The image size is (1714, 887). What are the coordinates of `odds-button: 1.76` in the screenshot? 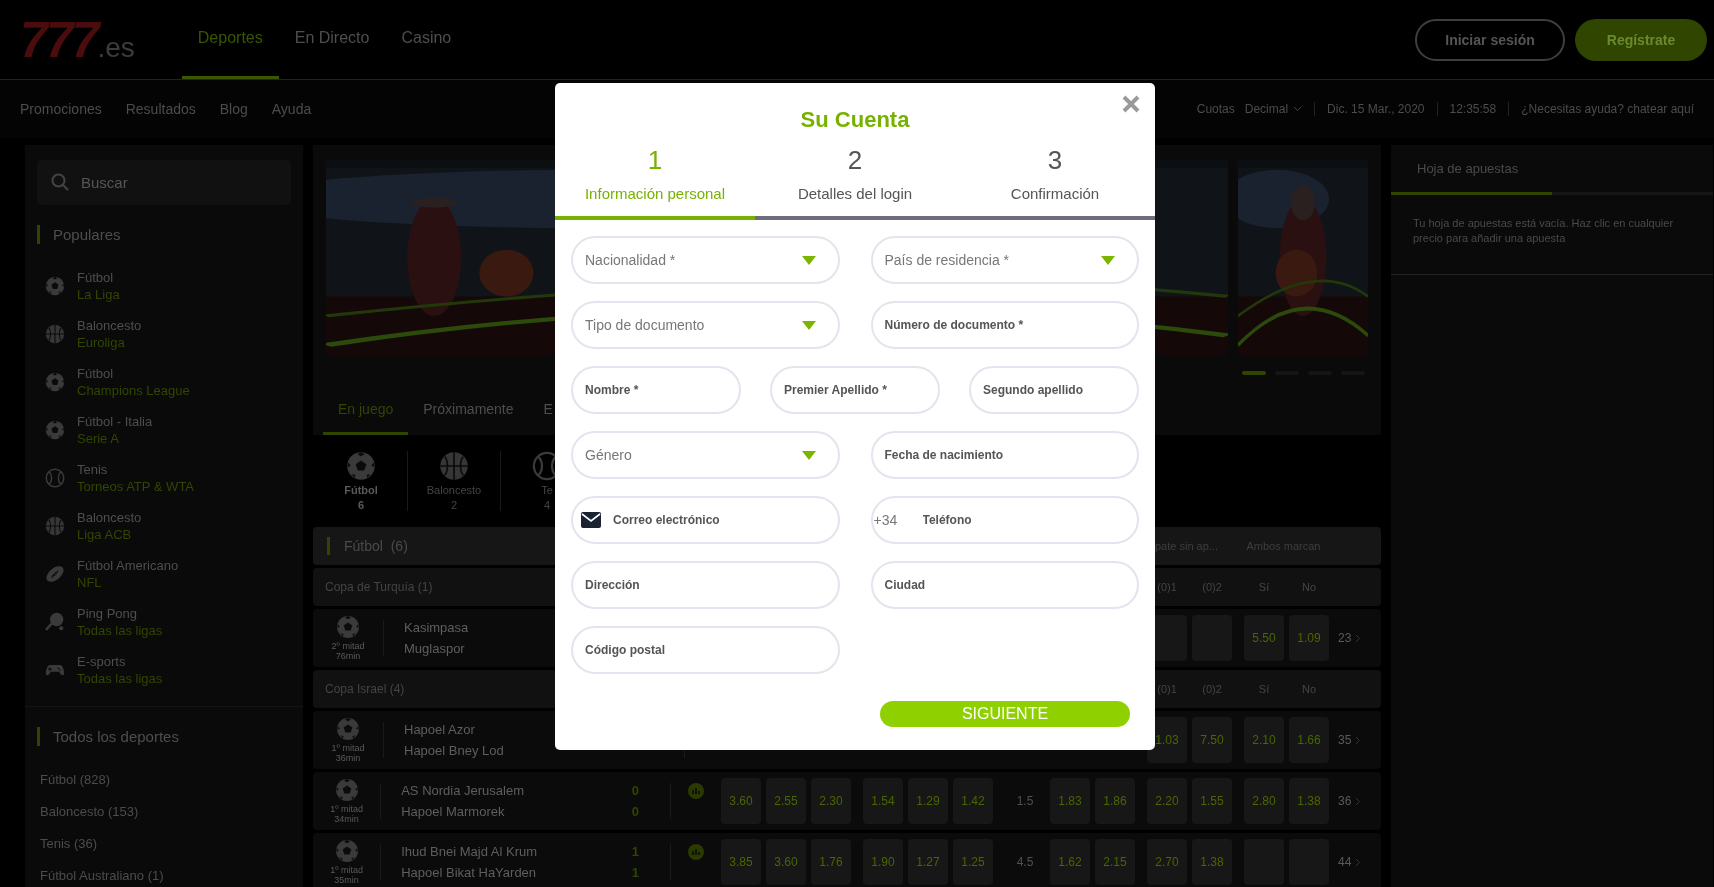 It's located at (831, 862).